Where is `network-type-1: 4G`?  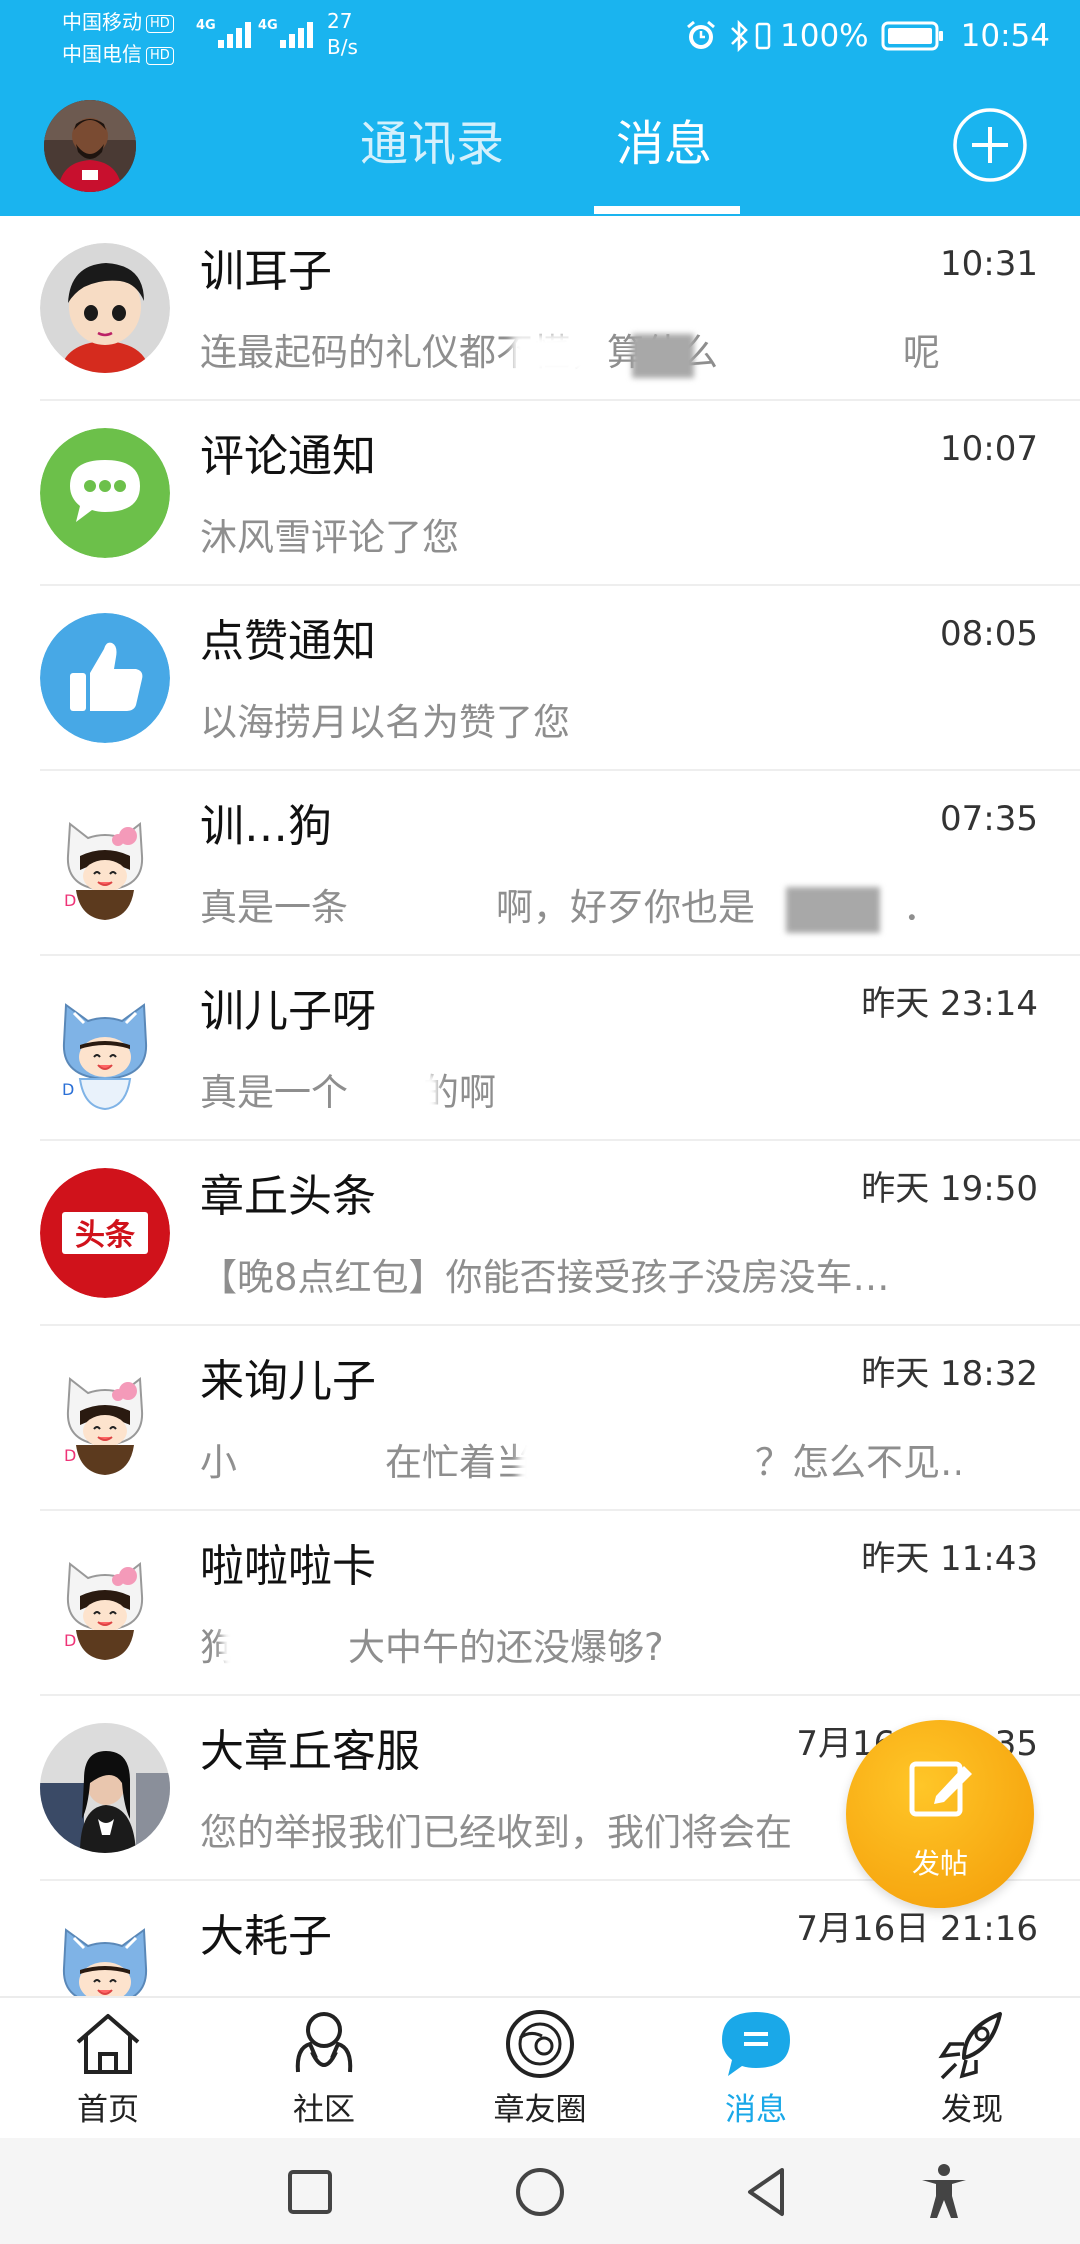
network-type-1: 4G is located at coordinates (206, 25).